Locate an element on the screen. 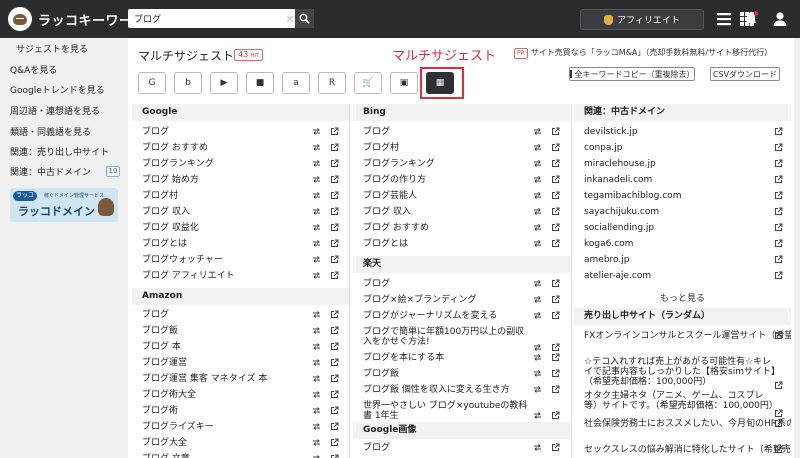  keyword-row: ブログとは is located at coordinates (461, 247).